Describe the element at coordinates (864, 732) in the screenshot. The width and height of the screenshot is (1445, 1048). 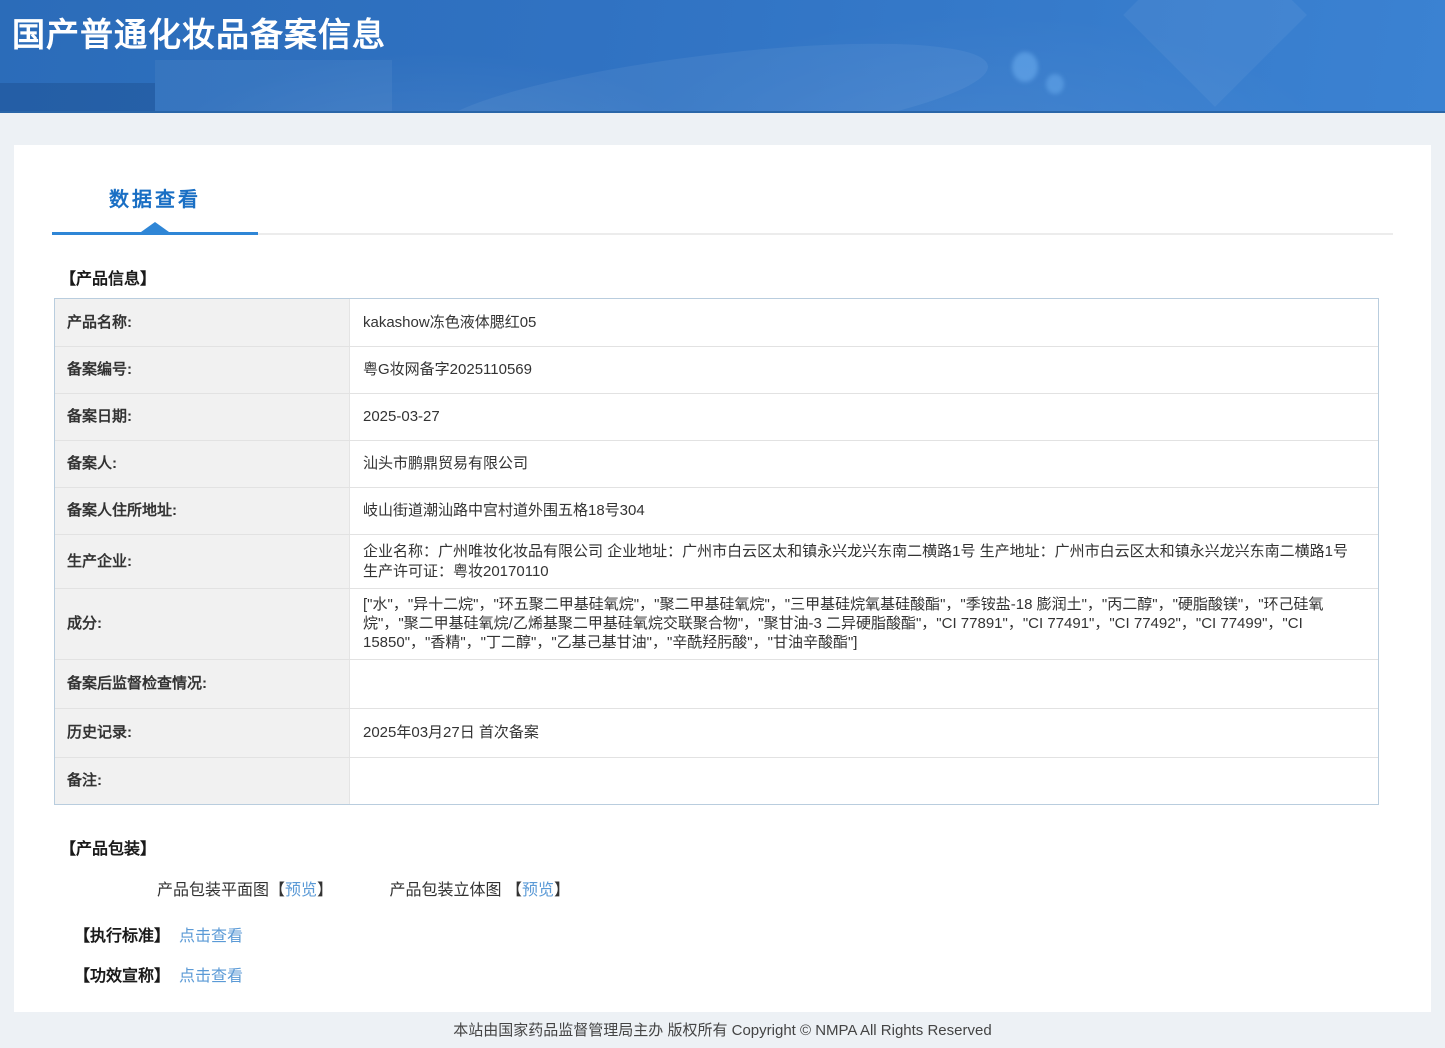
I see `row-value: 2025年03月27日 首次备案` at that location.